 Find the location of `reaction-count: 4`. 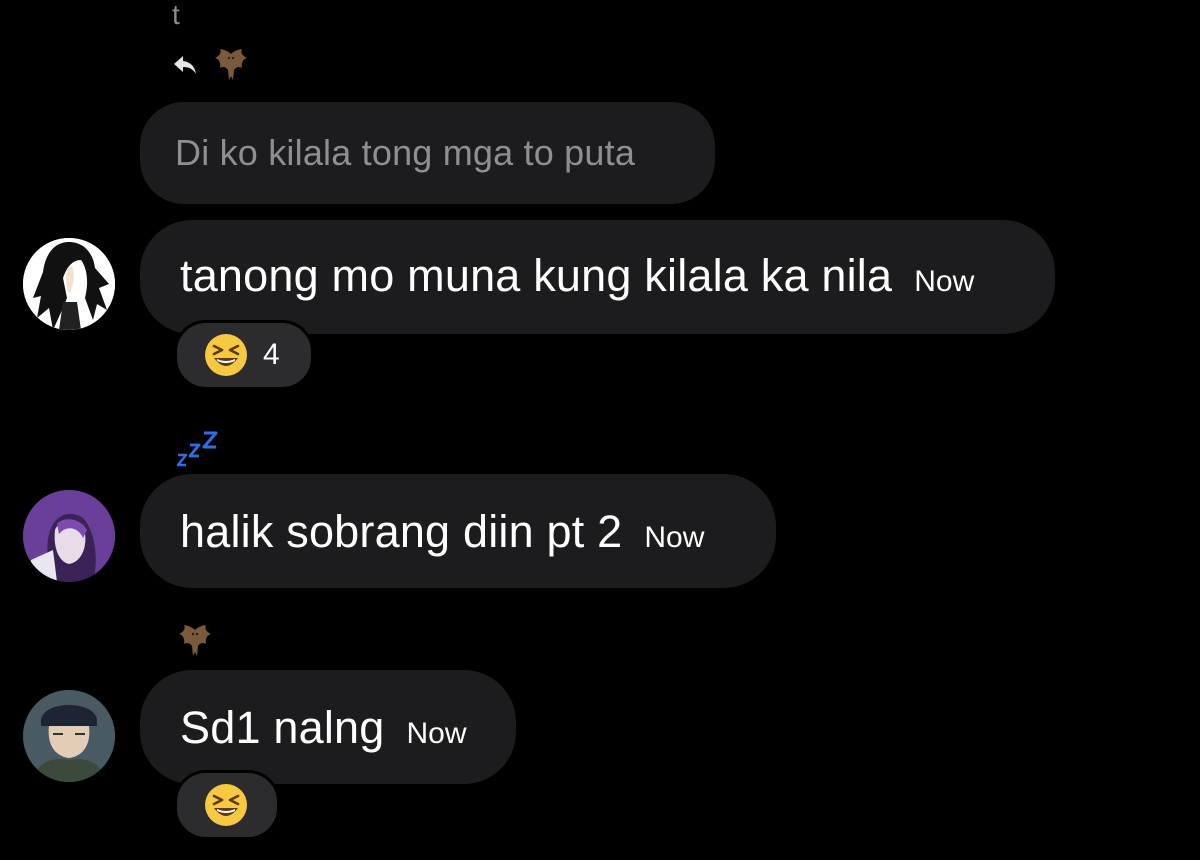

reaction-count: 4 is located at coordinates (271, 354).